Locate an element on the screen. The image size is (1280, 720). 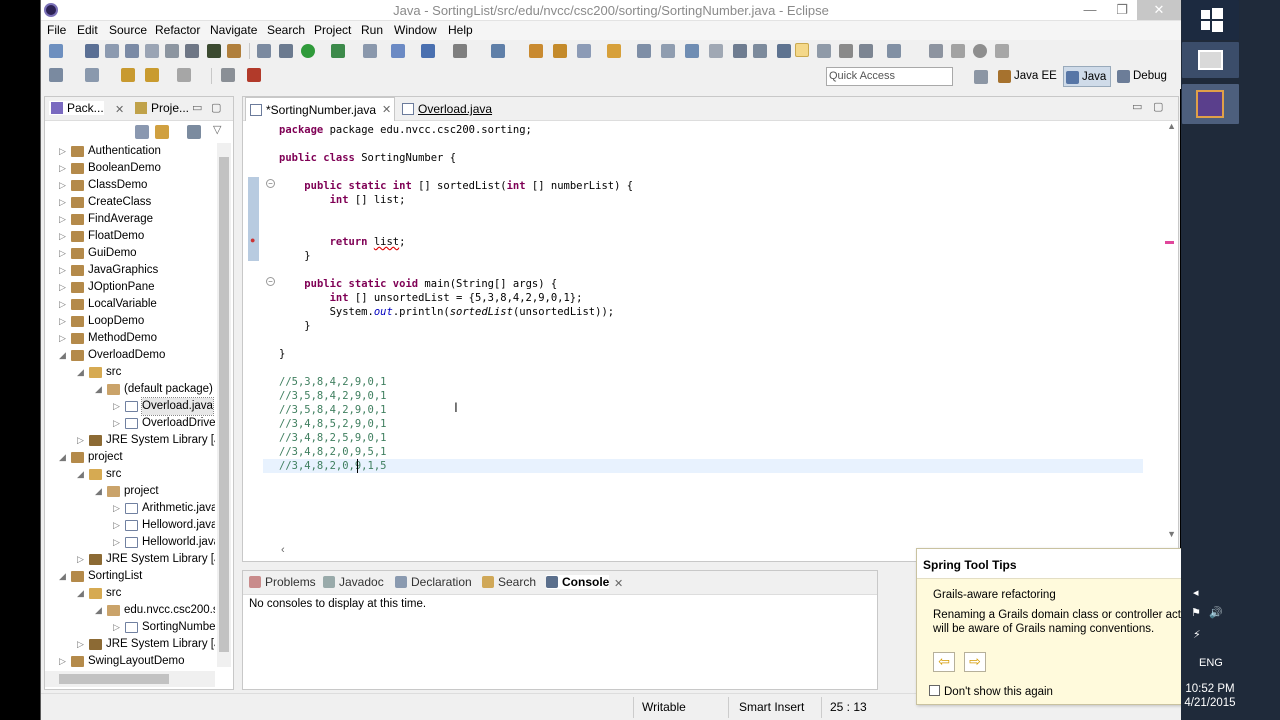
tab-problems: Problems is located at coordinates (282, 582).